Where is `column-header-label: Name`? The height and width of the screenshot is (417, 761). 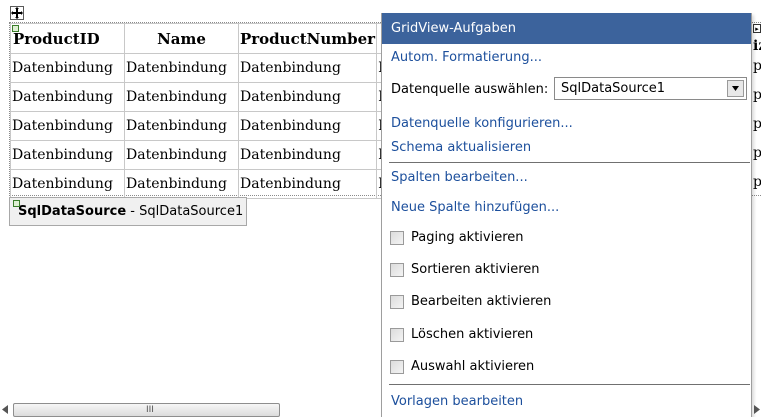
column-header-label: Name is located at coordinates (181, 38).